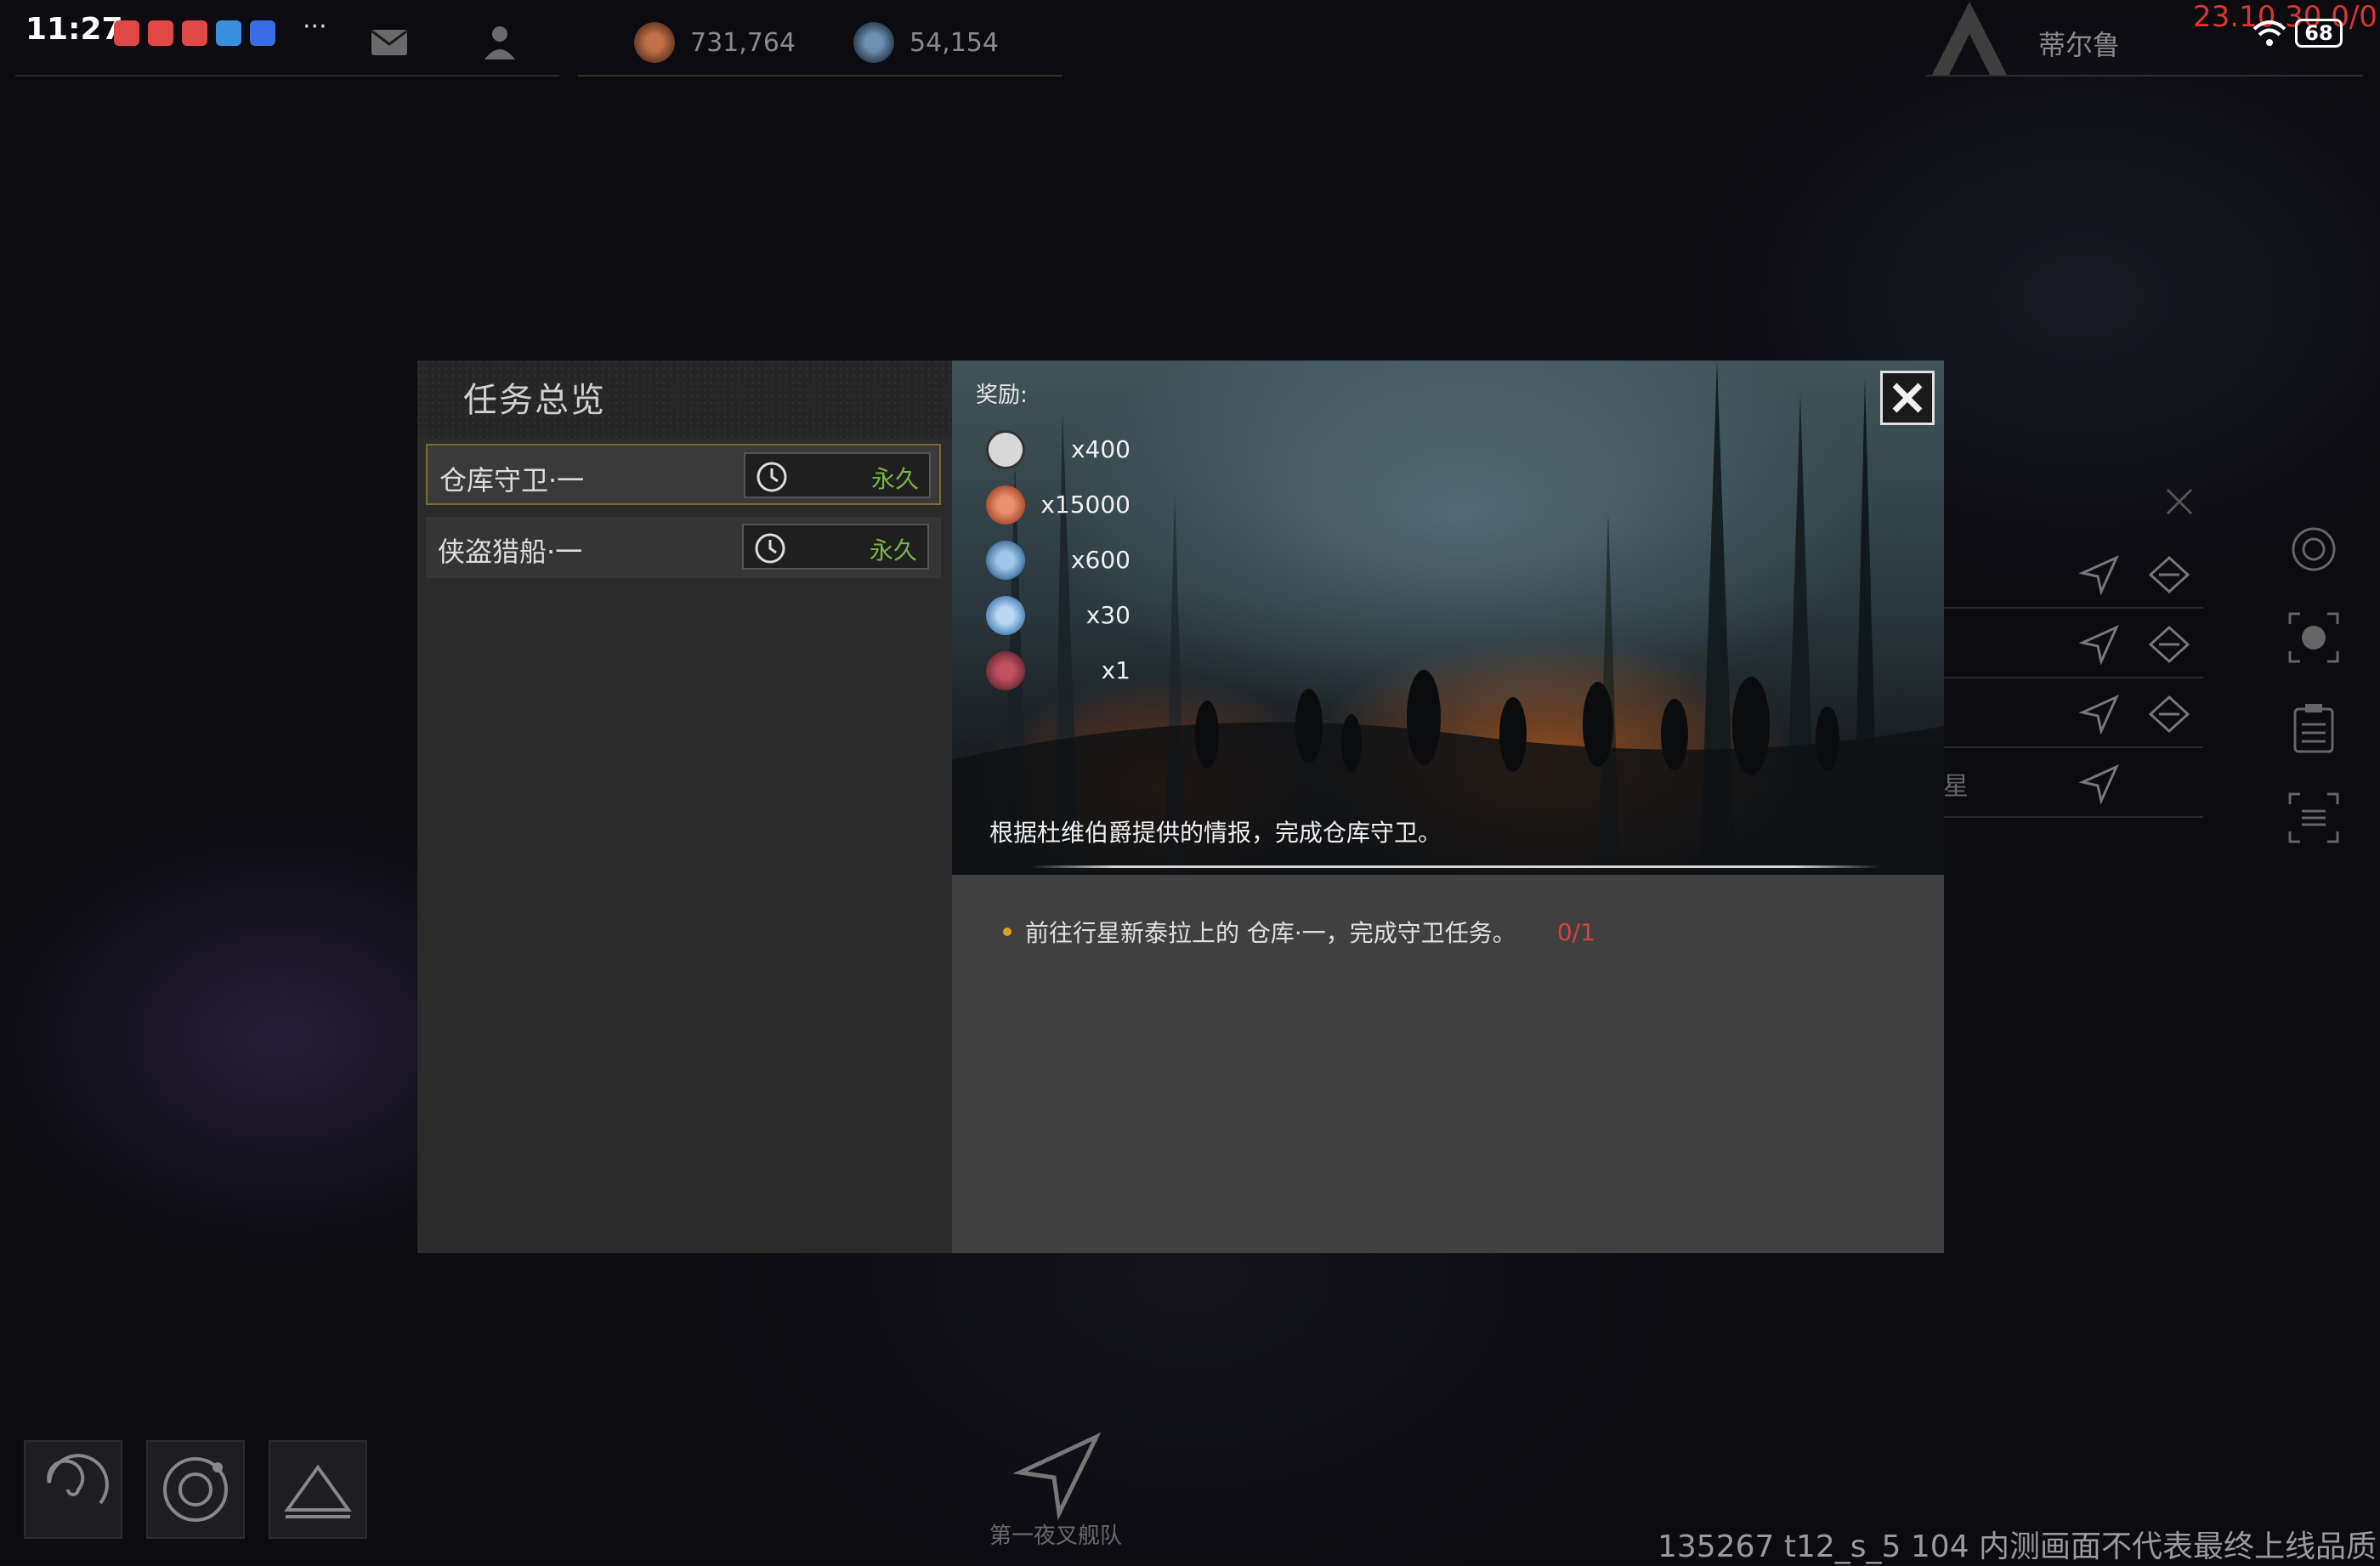 The height and width of the screenshot is (1566, 2380). I want to click on deuterium-icon, so click(1005, 615).